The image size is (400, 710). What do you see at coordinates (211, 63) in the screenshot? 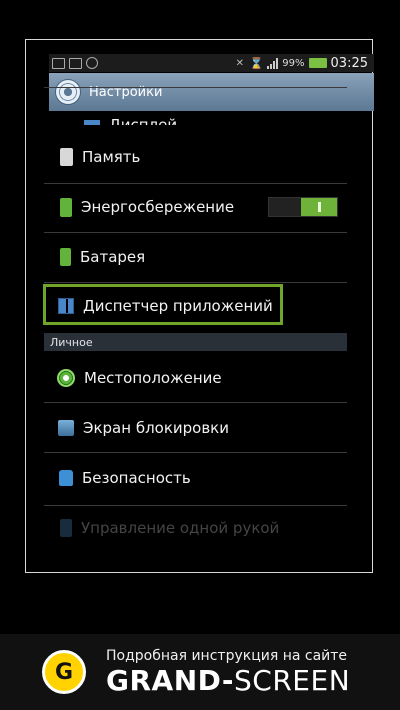
I see `status-bar: ✕ ⌛ 99% 03:25` at bounding box center [211, 63].